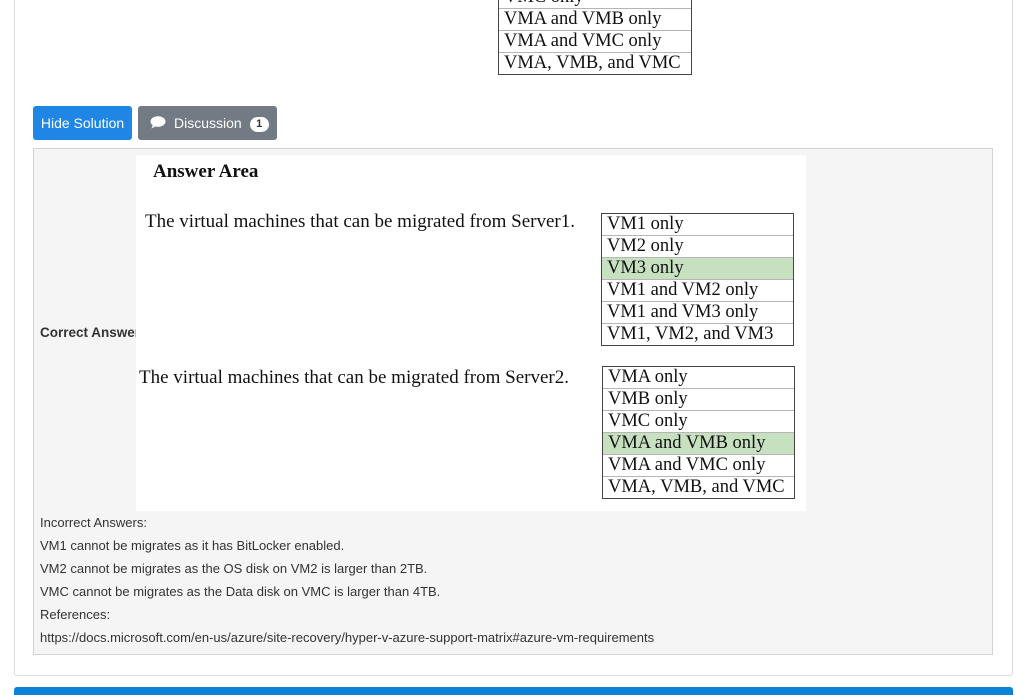 The image size is (1023, 695). What do you see at coordinates (648, 377) in the screenshot?
I see `list-item: VMA only` at bounding box center [648, 377].